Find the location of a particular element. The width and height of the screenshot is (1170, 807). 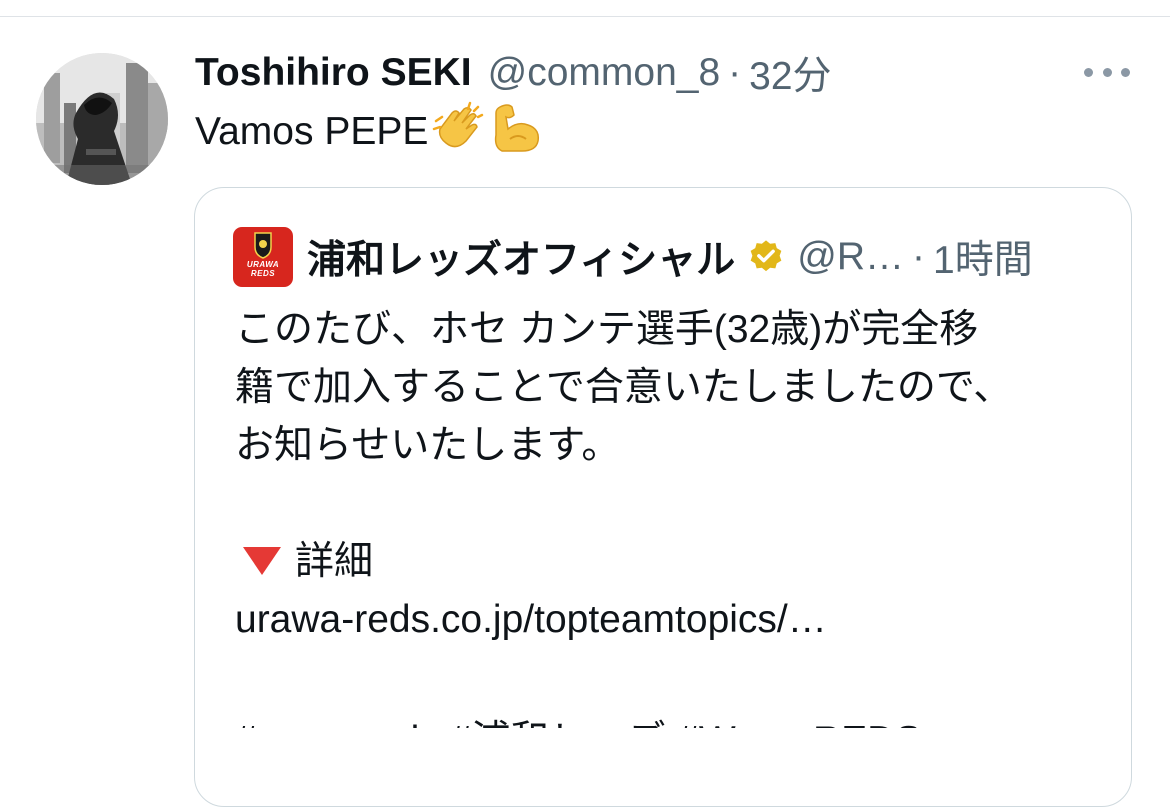

author-avatar is located at coordinates (102, 119).